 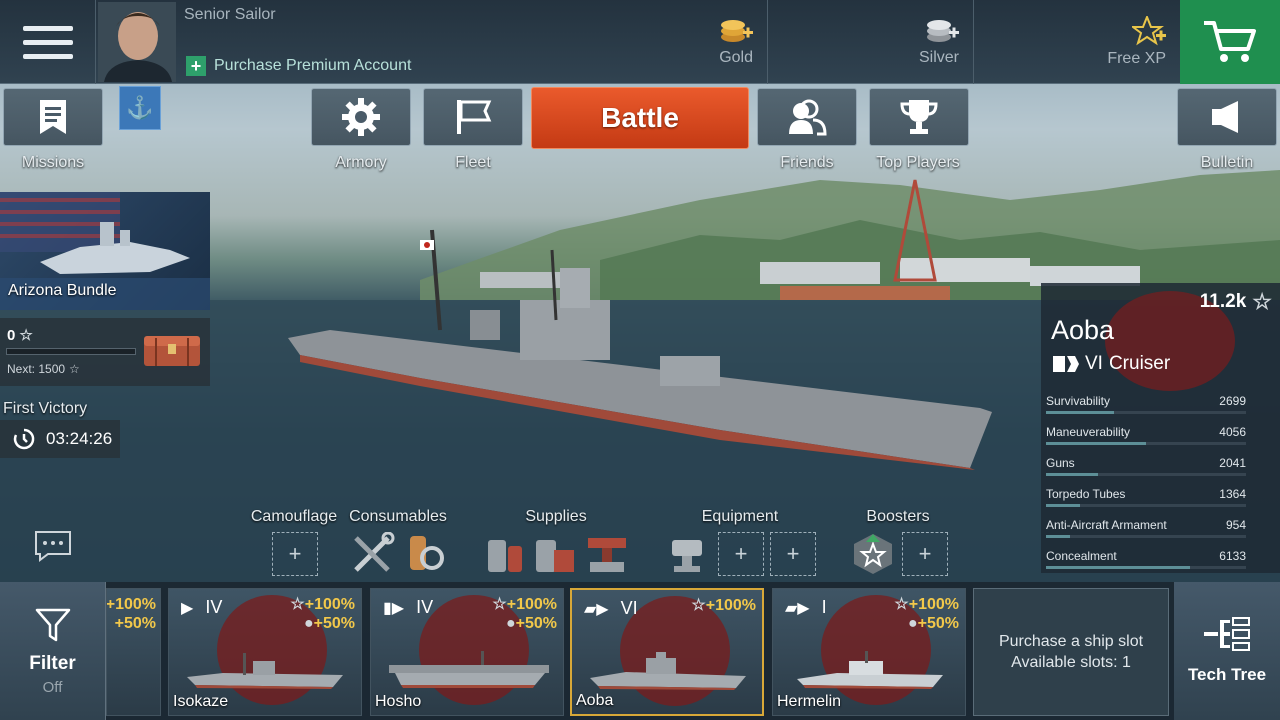 What do you see at coordinates (298, 66) in the screenshot?
I see `purchase-premium-link: + Purchase Premium Account` at bounding box center [298, 66].